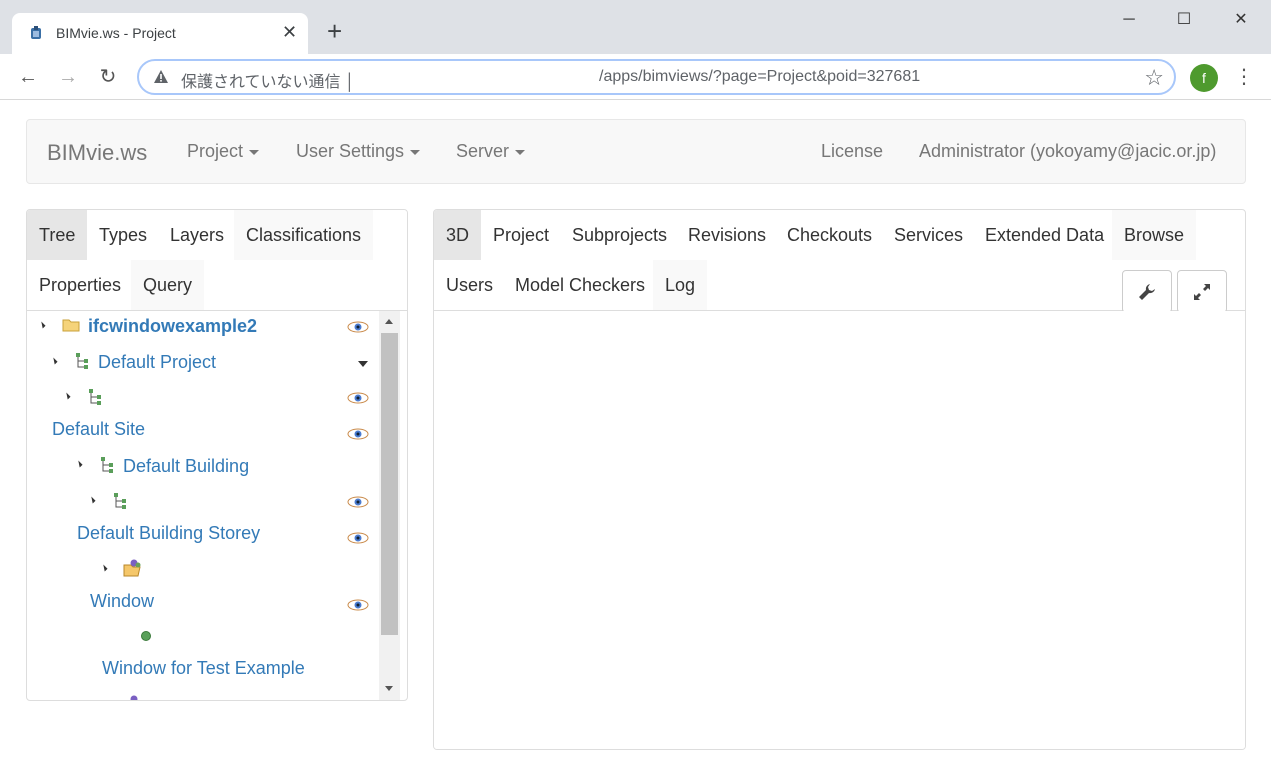 The height and width of the screenshot is (781, 1271). Describe the element at coordinates (760, 76) in the screenshot. I see `url-text: /apps/bimviews/?page=Project&poid=327681` at that location.